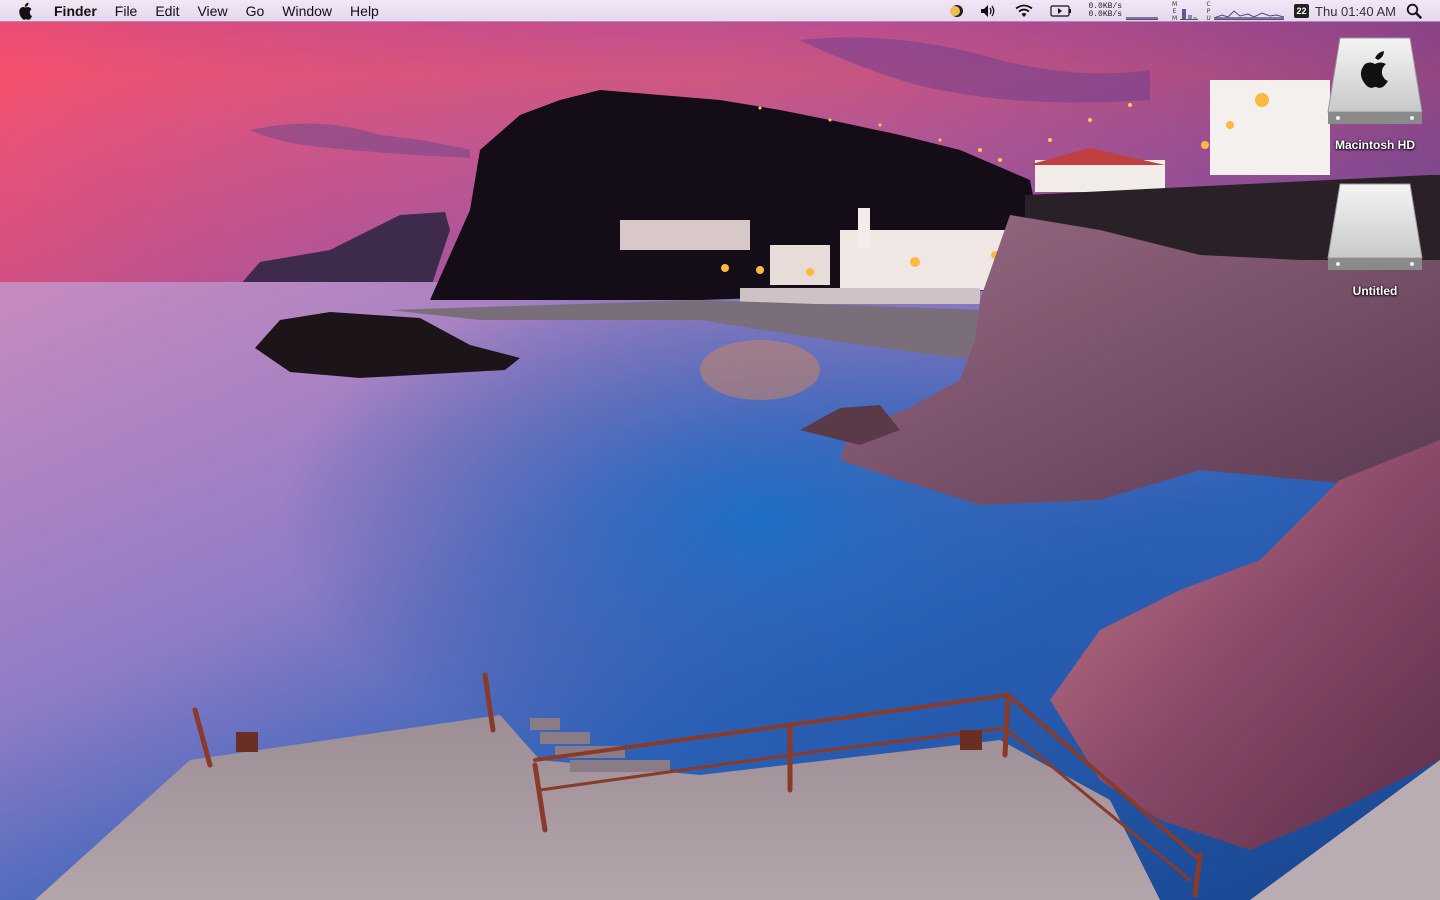 The width and height of the screenshot is (1440, 900). What do you see at coordinates (307, 11) in the screenshot?
I see `menu-window: Window` at bounding box center [307, 11].